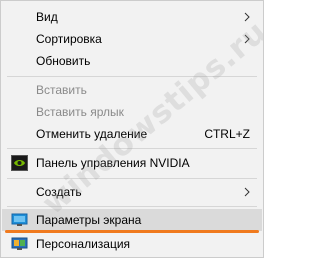 Image resolution: width=320 pixels, height=258 pixels. What do you see at coordinates (61, 90) in the screenshot?
I see `menu-item-label: Вставить` at bounding box center [61, 90].